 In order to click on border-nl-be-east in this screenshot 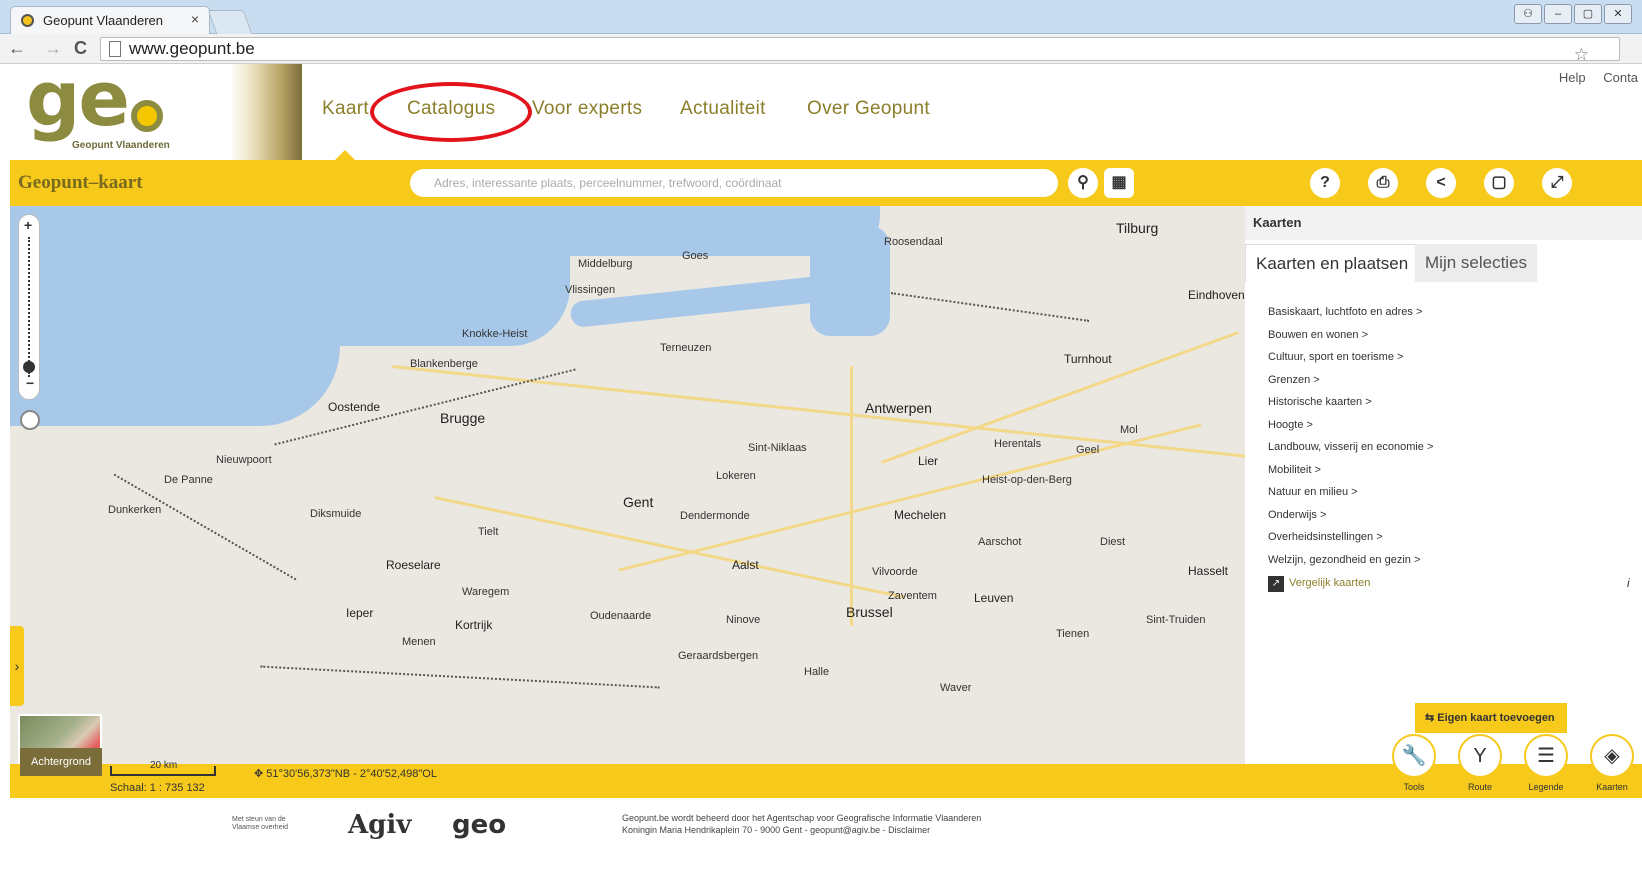, I will do `click(990, 307)`.